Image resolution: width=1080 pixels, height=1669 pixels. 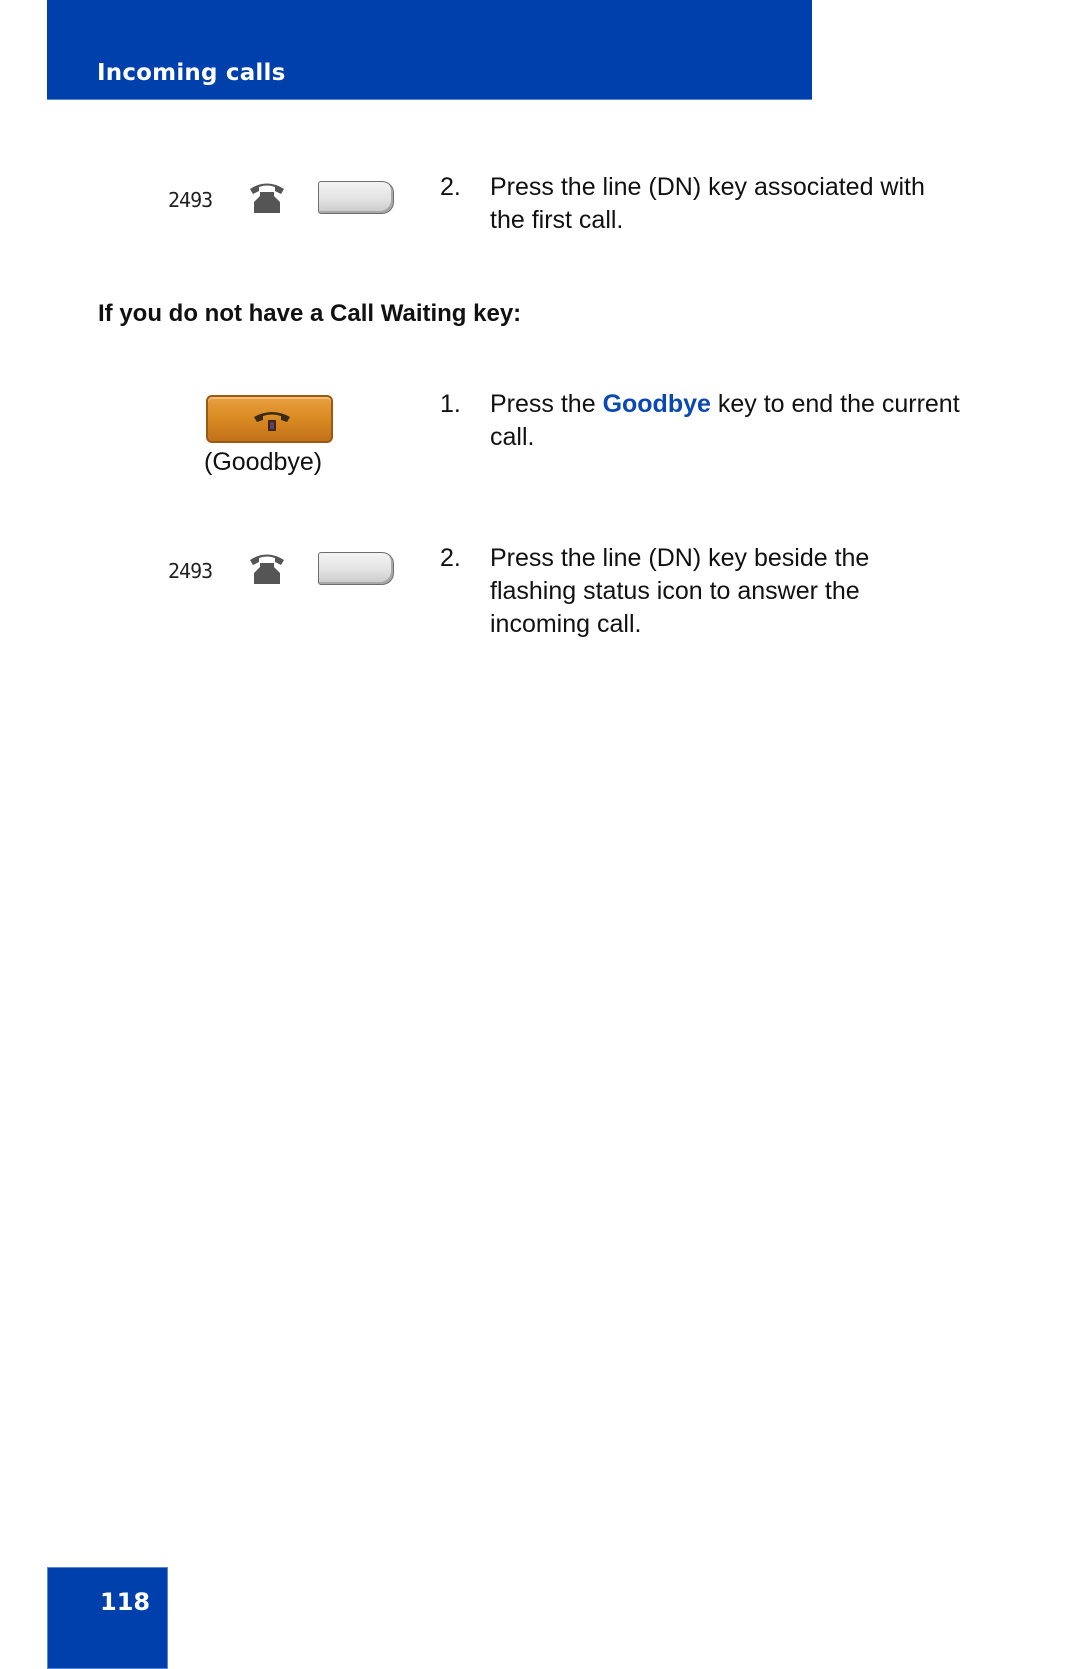 What do you see at coordinates (429, 50) in the screenshot?
I see `chapter-header: Incoming calls` at bounding box center [429, 50].